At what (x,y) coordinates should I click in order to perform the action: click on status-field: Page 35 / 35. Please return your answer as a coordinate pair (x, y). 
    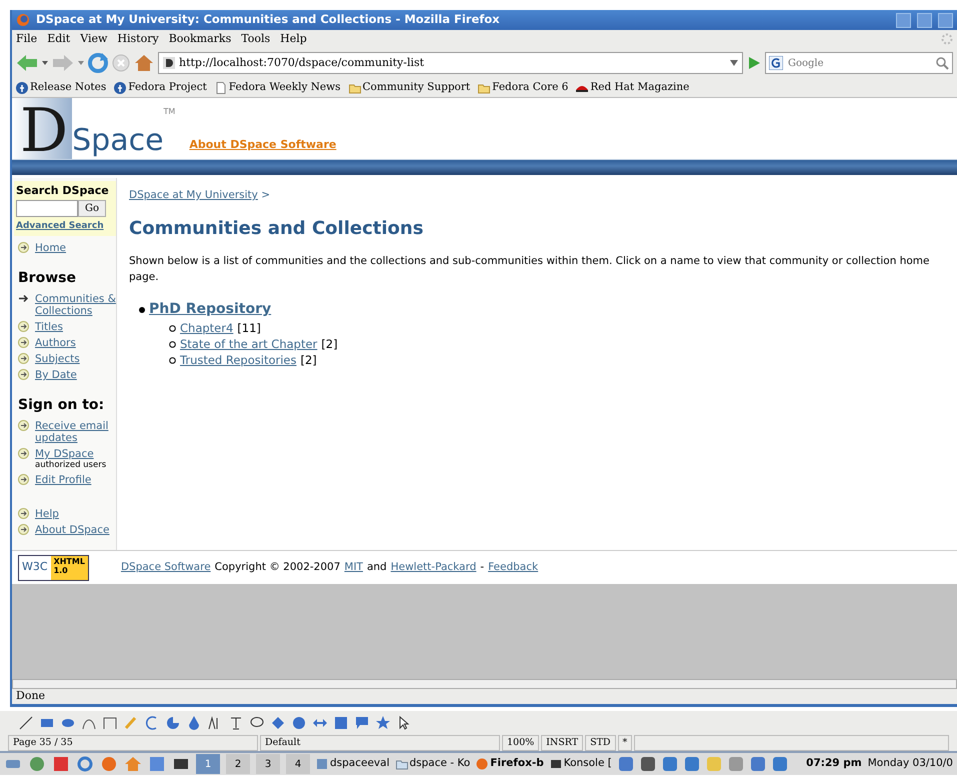
    Looking at the image, I should click on (133, 743).